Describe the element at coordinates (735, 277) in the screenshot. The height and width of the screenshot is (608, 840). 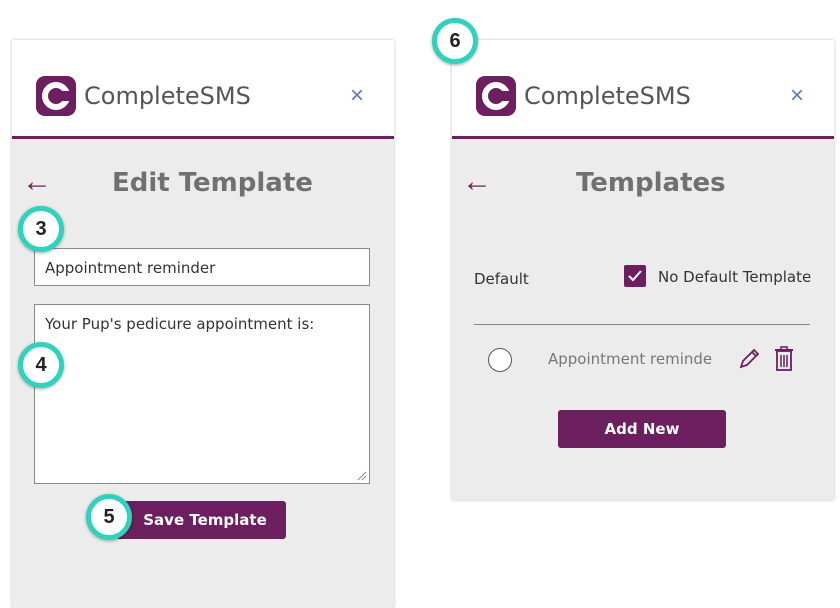
I see `no-default-label: No Default Template` at that location.